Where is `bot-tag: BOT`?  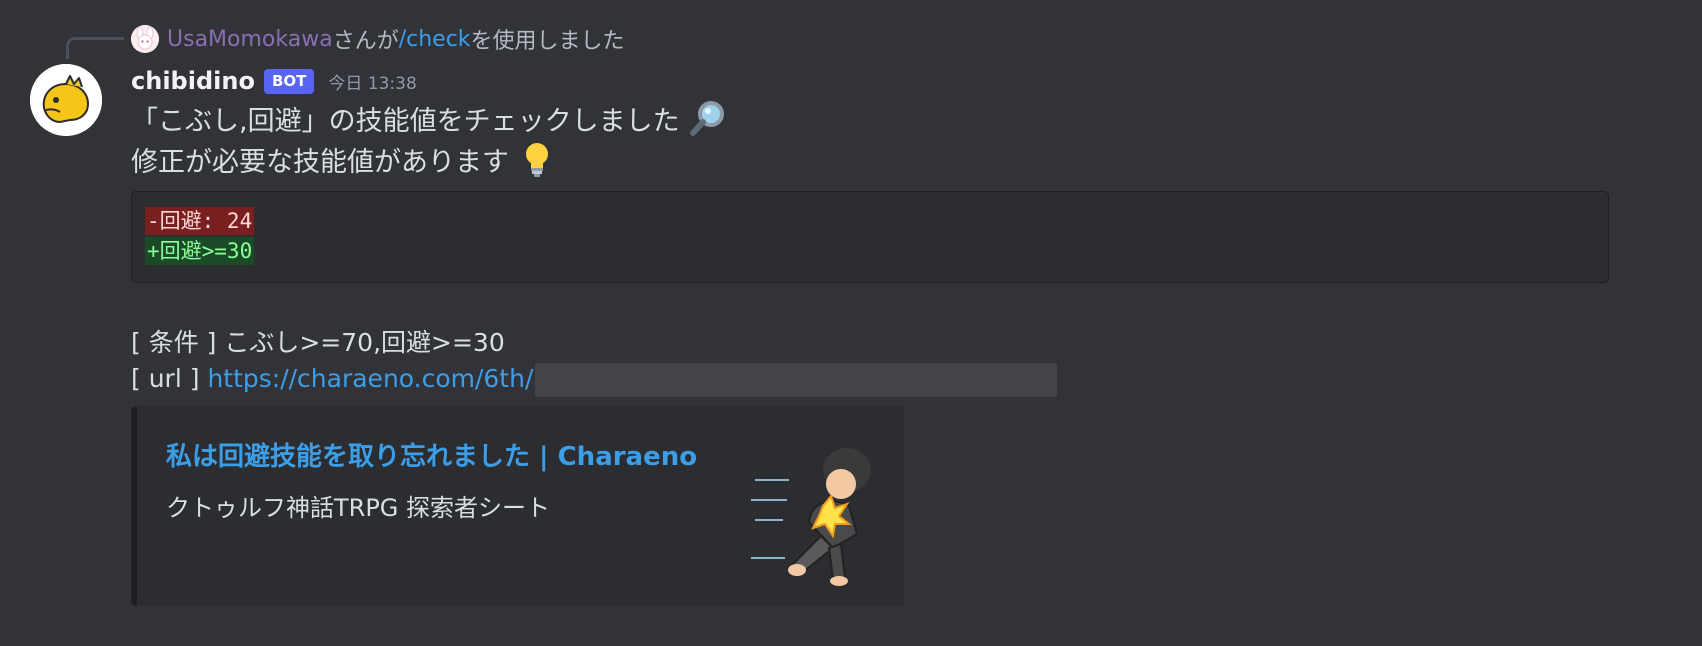 bot-tag: BOT is located at coordinates (289, 81).